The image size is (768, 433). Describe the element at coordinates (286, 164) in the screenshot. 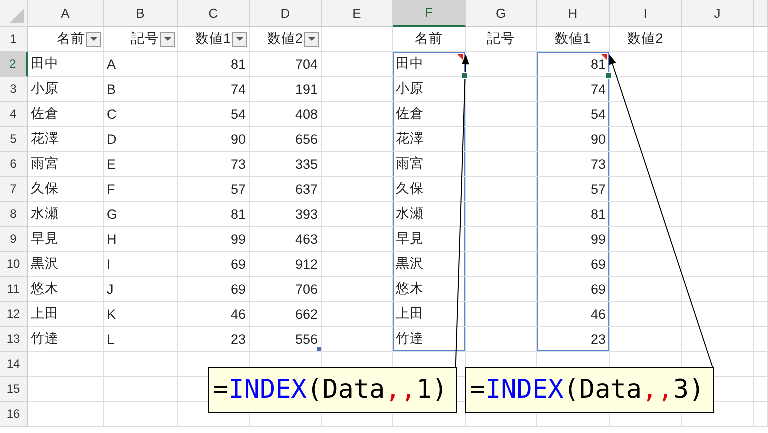

I see `table-cell: 335` at that location.